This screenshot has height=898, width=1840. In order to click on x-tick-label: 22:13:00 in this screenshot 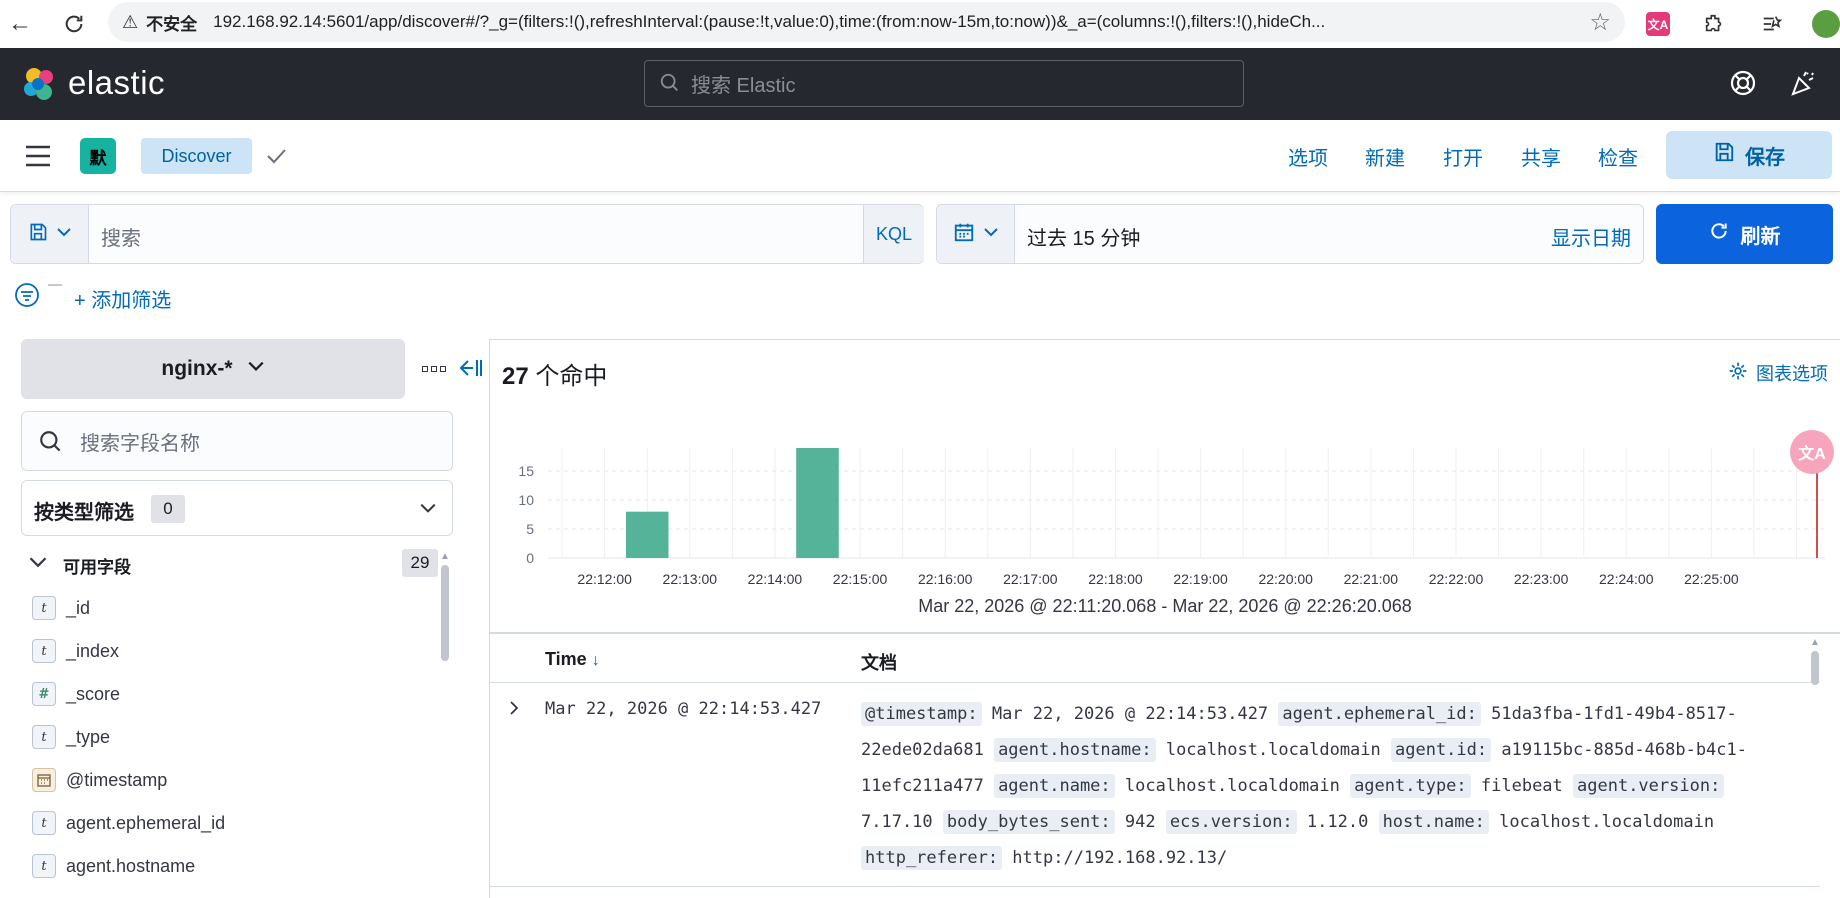, I will do `click(690, 579)`.